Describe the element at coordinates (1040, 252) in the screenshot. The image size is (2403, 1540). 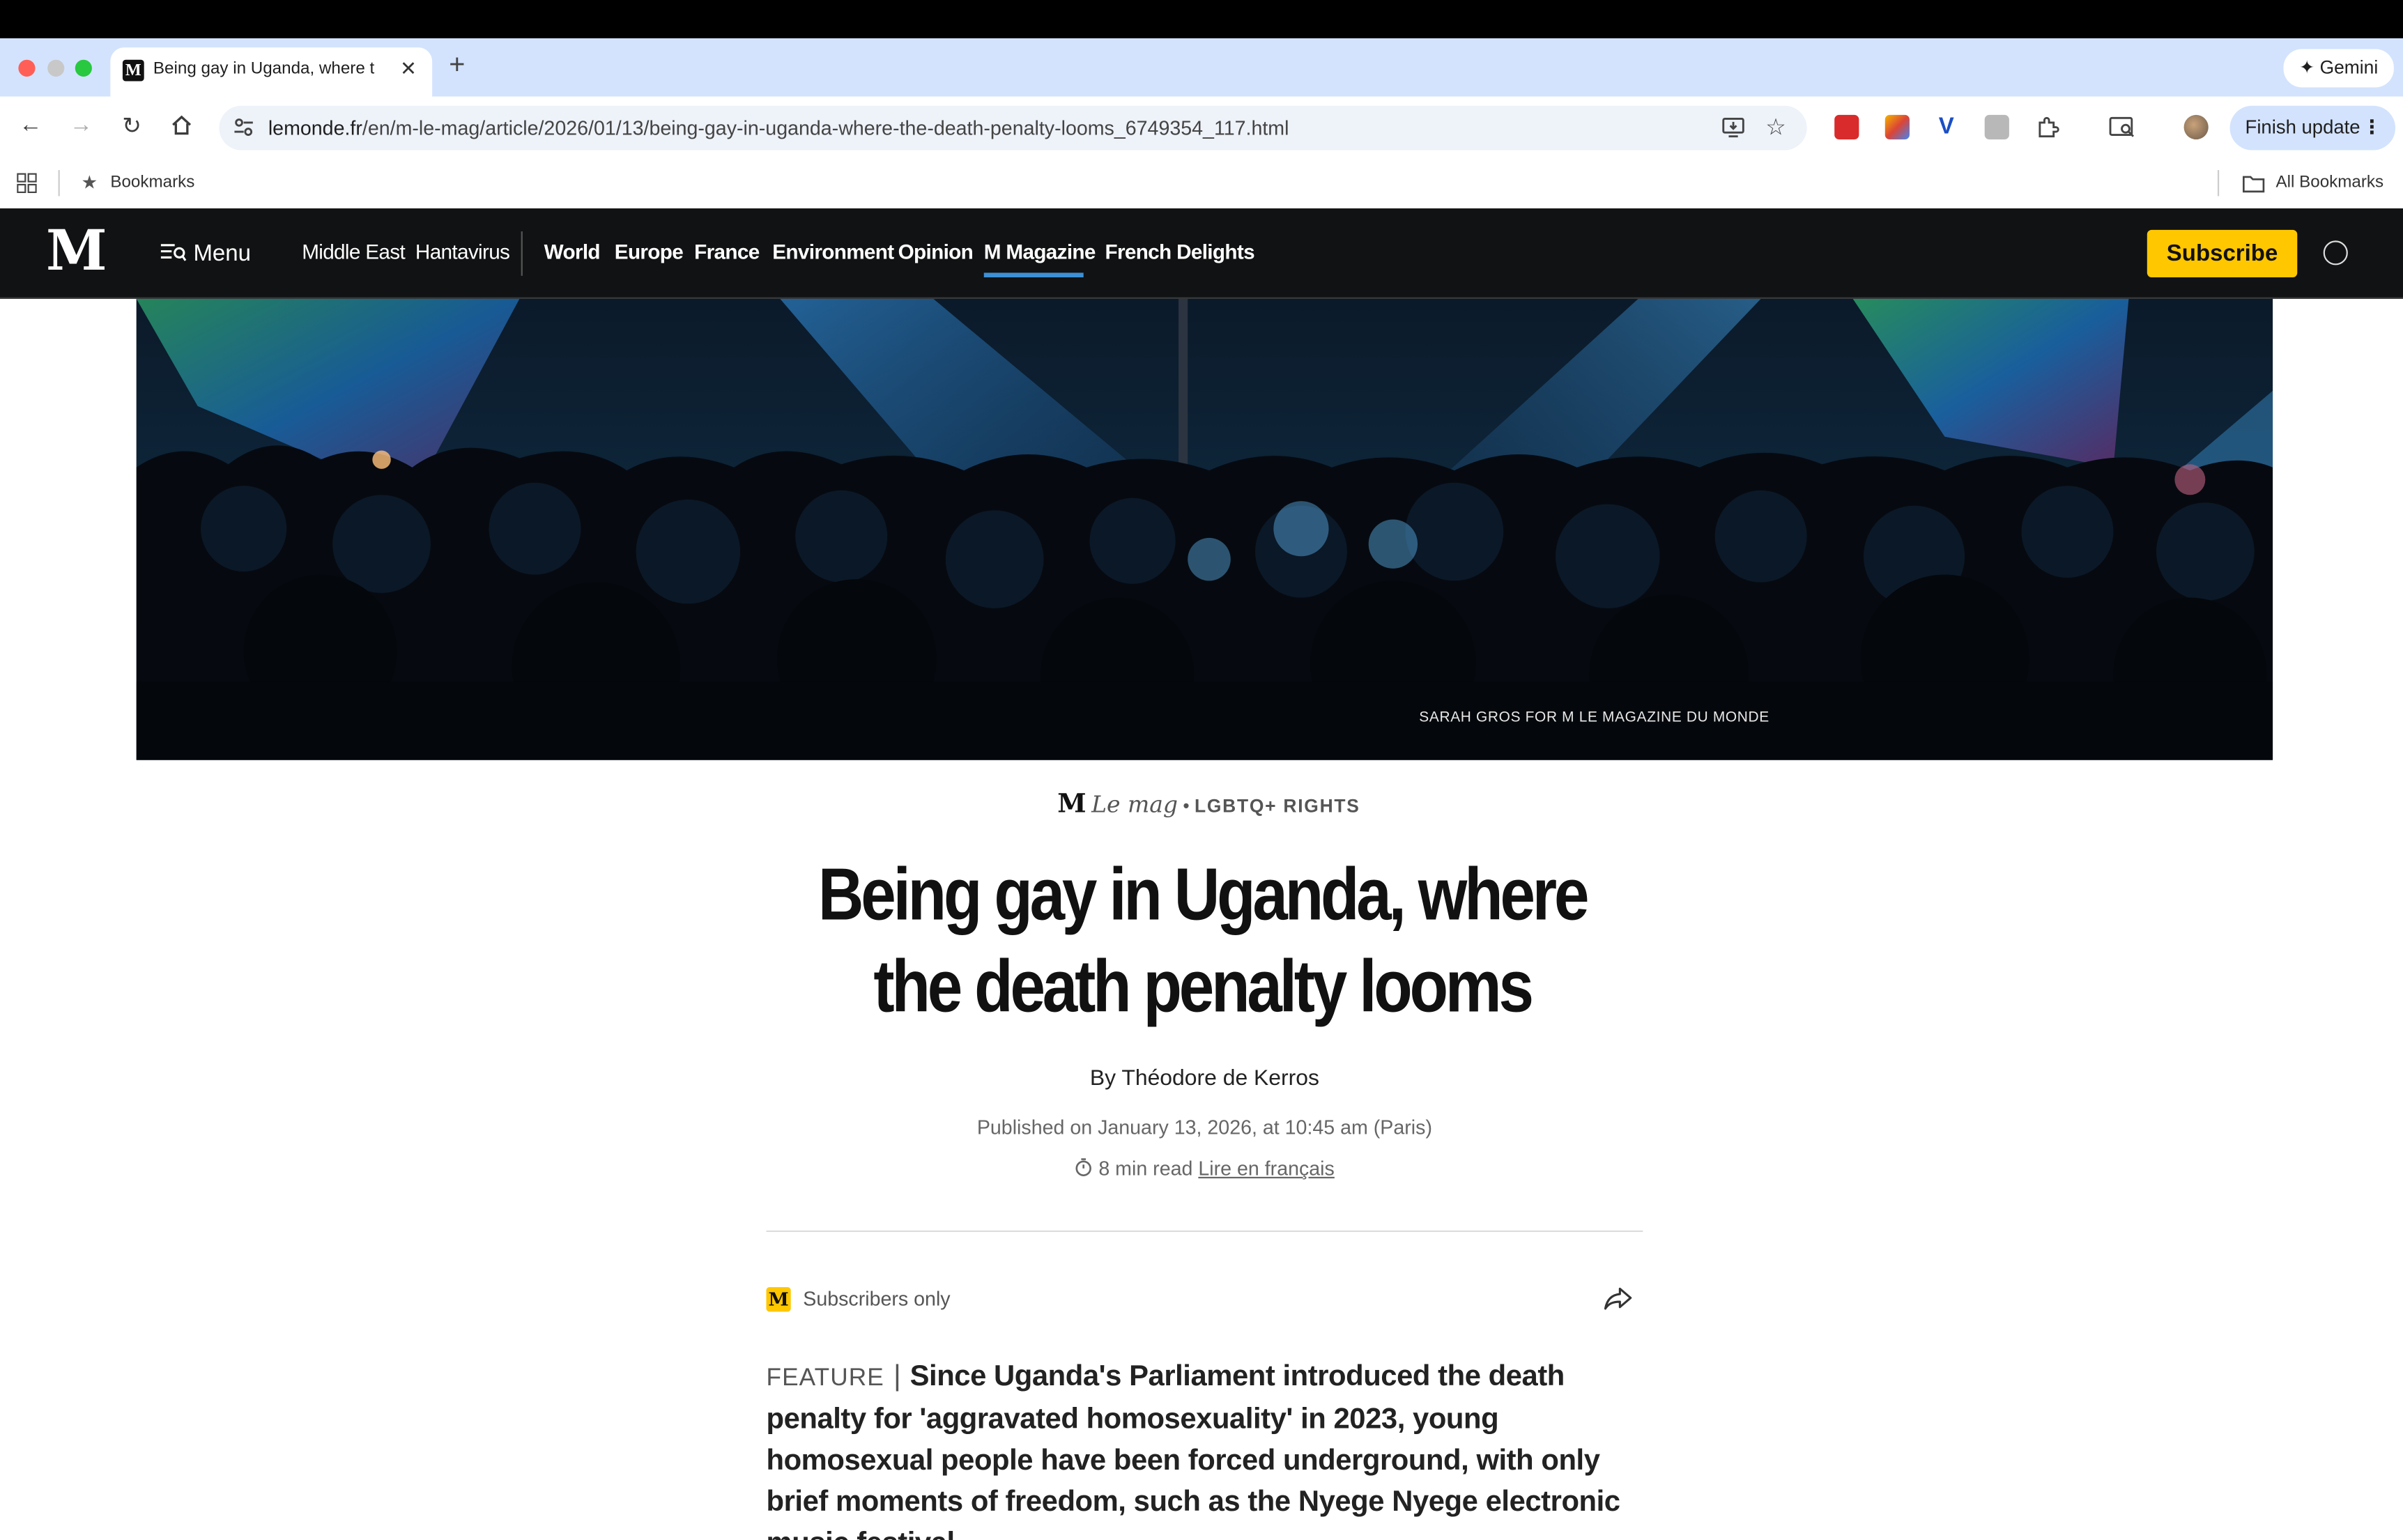
I see `nav-link-m-magazine: M Magazine` at that location.